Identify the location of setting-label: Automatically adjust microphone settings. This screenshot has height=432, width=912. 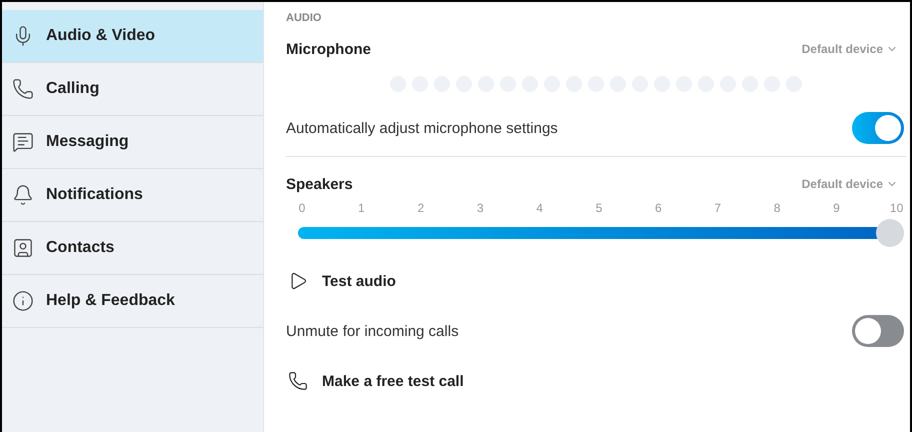
(422, 128).